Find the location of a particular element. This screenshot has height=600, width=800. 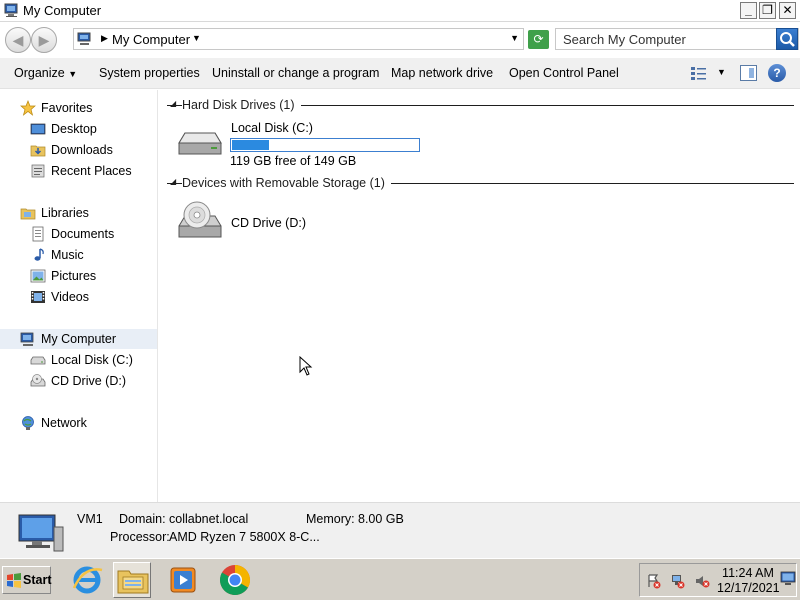

processor-label: Processor: is located at coordinates (140, 537).